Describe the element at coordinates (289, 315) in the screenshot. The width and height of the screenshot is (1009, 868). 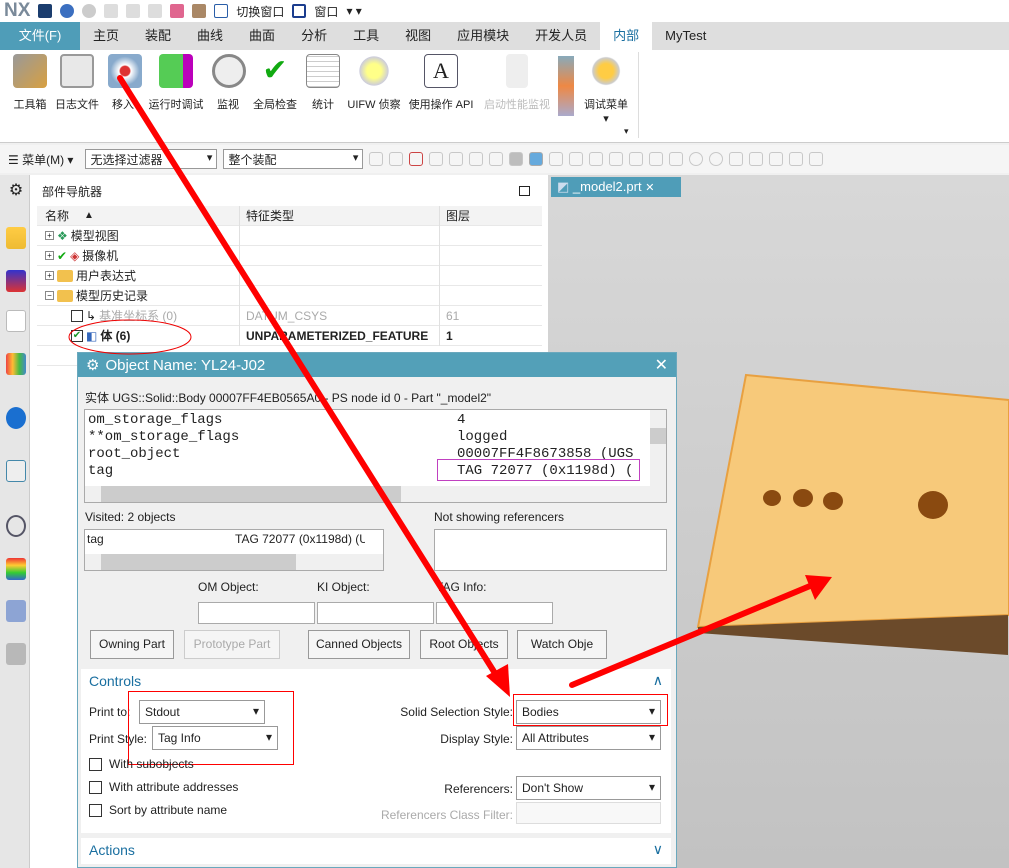
I see `table-row: ↳ 基准坐标系 (0) DATUM_CSYS 61` at that location.